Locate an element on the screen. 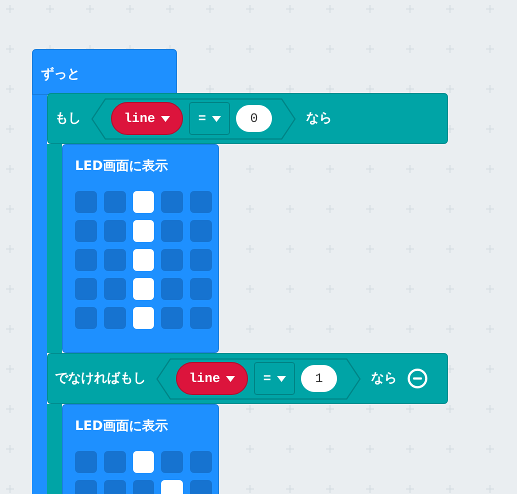 This screenshot has width=517, height=494. forever-block-header: ずっと is located at coordinates (104, 72).